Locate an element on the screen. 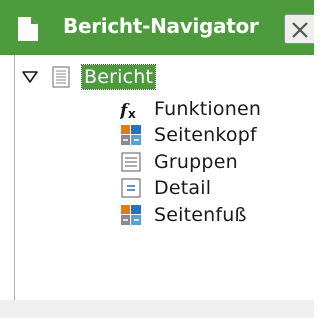  window-title: Bericht-Navigator is located at coordinates (161, 26).